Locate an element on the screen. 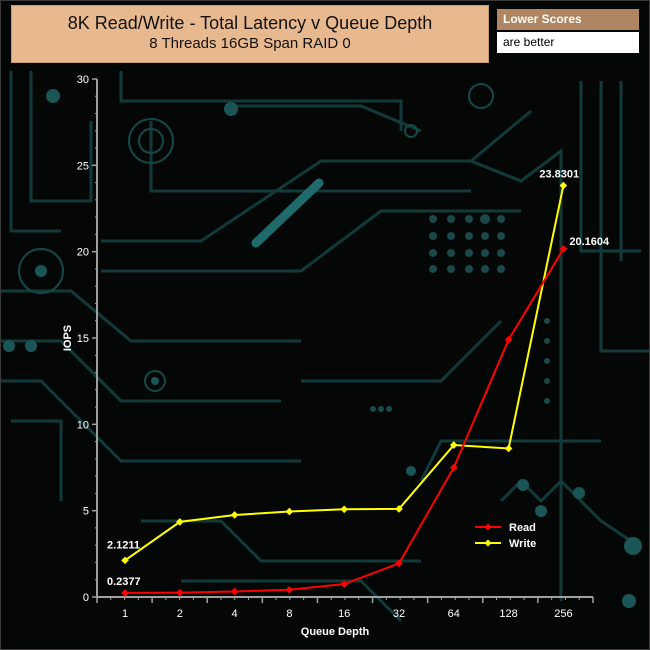  x-tick-label: 1 is located at coordinates (125, 614).